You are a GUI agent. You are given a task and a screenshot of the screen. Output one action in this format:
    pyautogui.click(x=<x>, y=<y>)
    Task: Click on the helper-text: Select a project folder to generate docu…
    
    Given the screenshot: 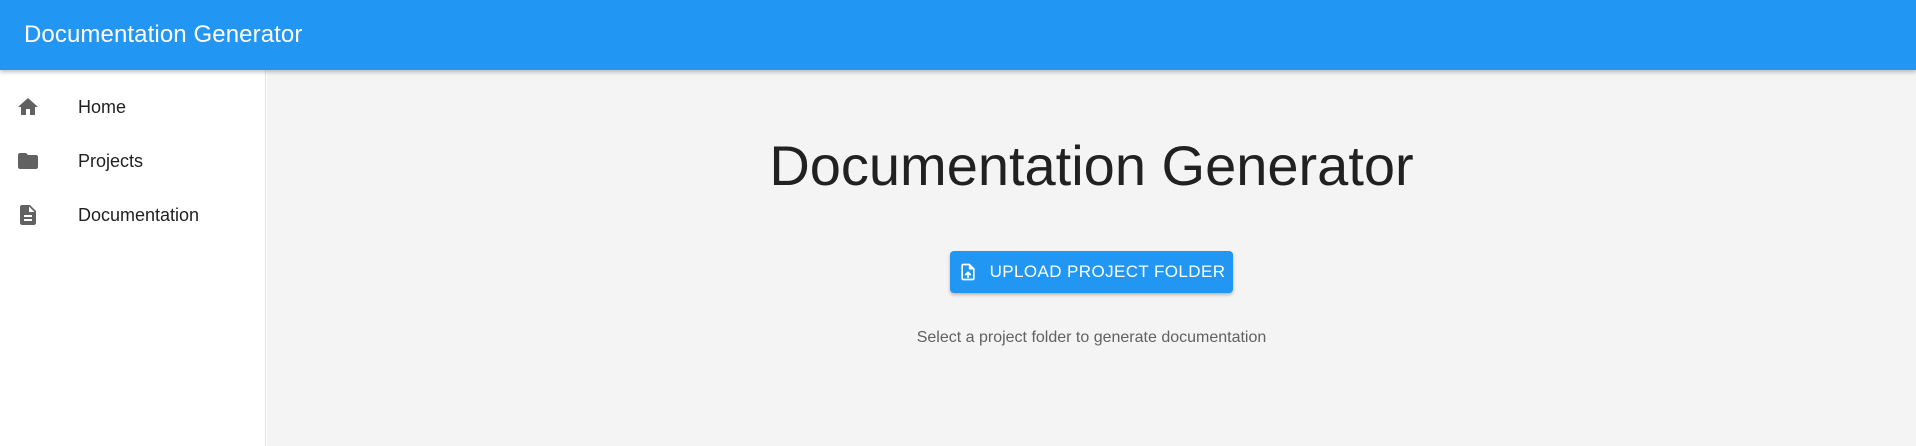 What is the action you would take?
    pyautogui.click(x=1091, y=337)
    